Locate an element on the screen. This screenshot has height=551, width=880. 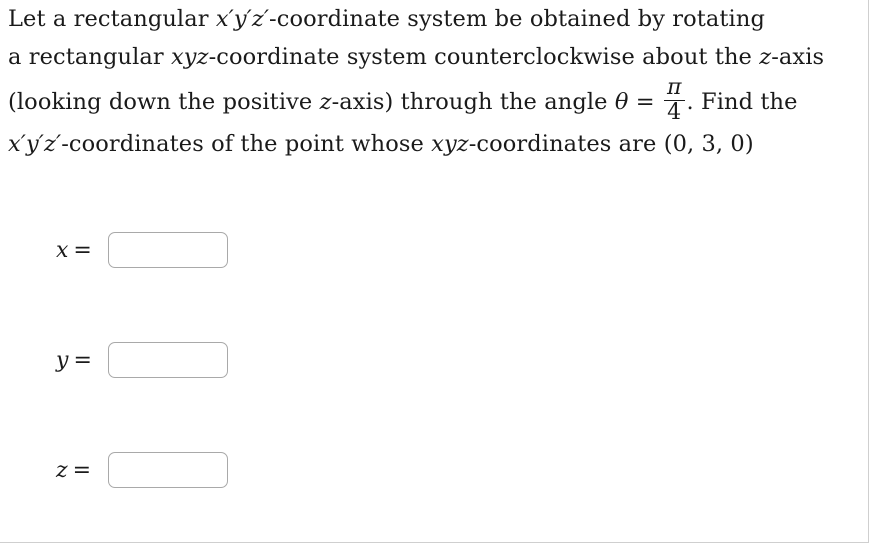
answer-variable-x: x is located at coordinates (62, 250).